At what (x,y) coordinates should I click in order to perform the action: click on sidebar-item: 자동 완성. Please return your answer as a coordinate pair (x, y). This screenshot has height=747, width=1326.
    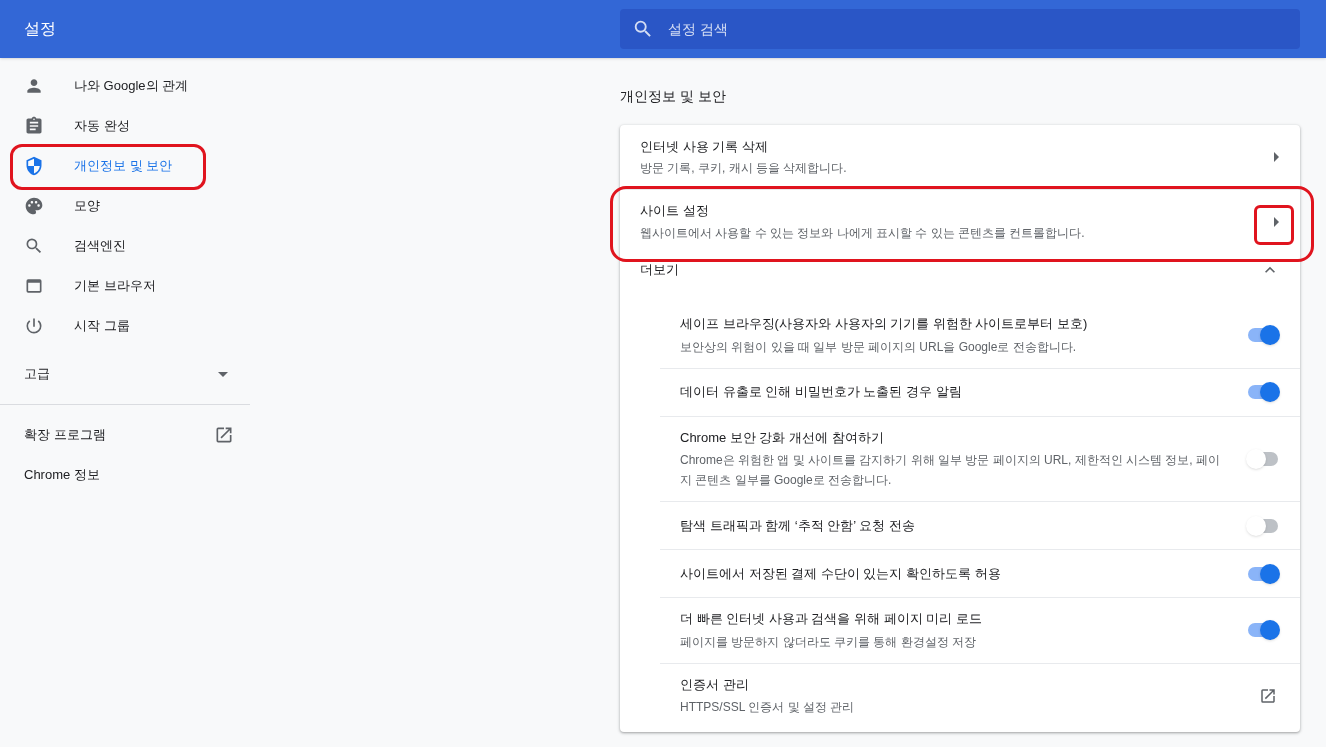
    Looking at the image, I should click on (125, 126).